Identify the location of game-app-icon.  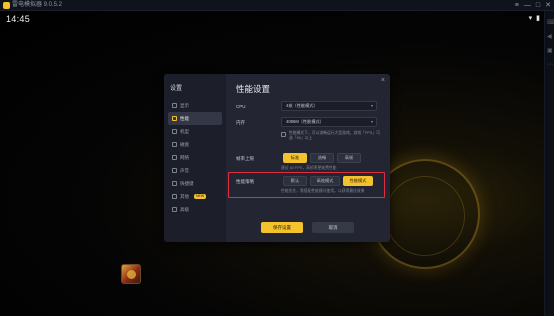
(131, 274).